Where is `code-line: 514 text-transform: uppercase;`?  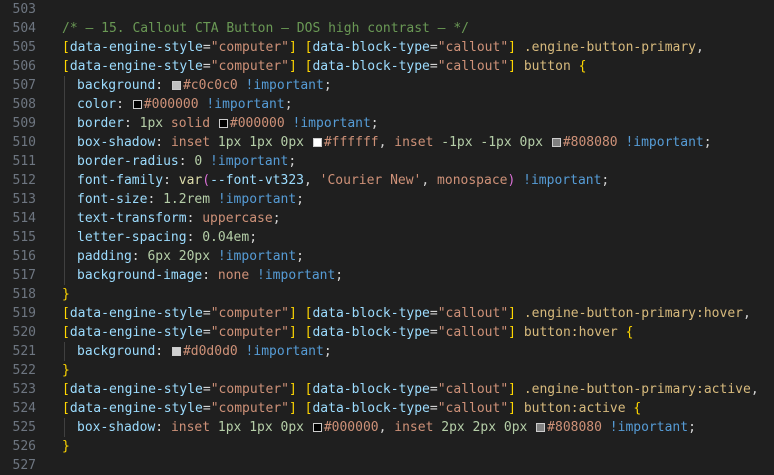 code-line: 514 text-transform: uppercase; is located at coordinates (387, 218).